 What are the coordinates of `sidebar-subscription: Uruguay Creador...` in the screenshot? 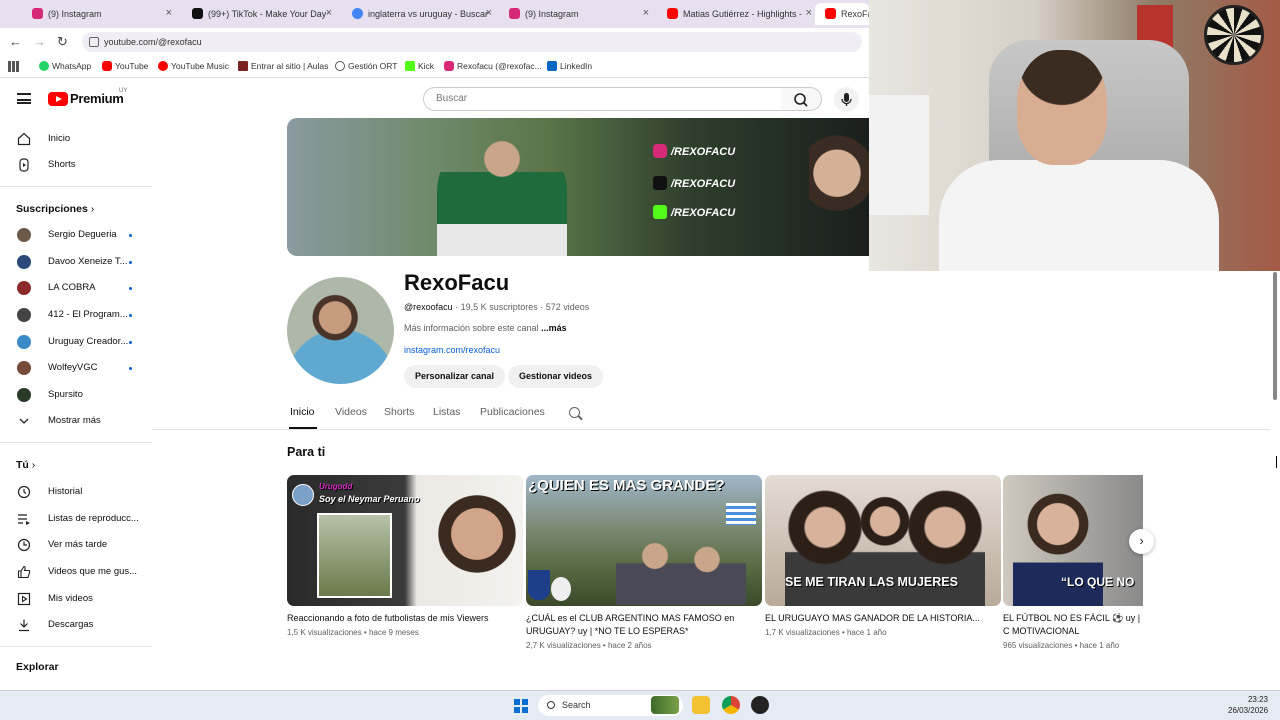 It's located at (76, 342).